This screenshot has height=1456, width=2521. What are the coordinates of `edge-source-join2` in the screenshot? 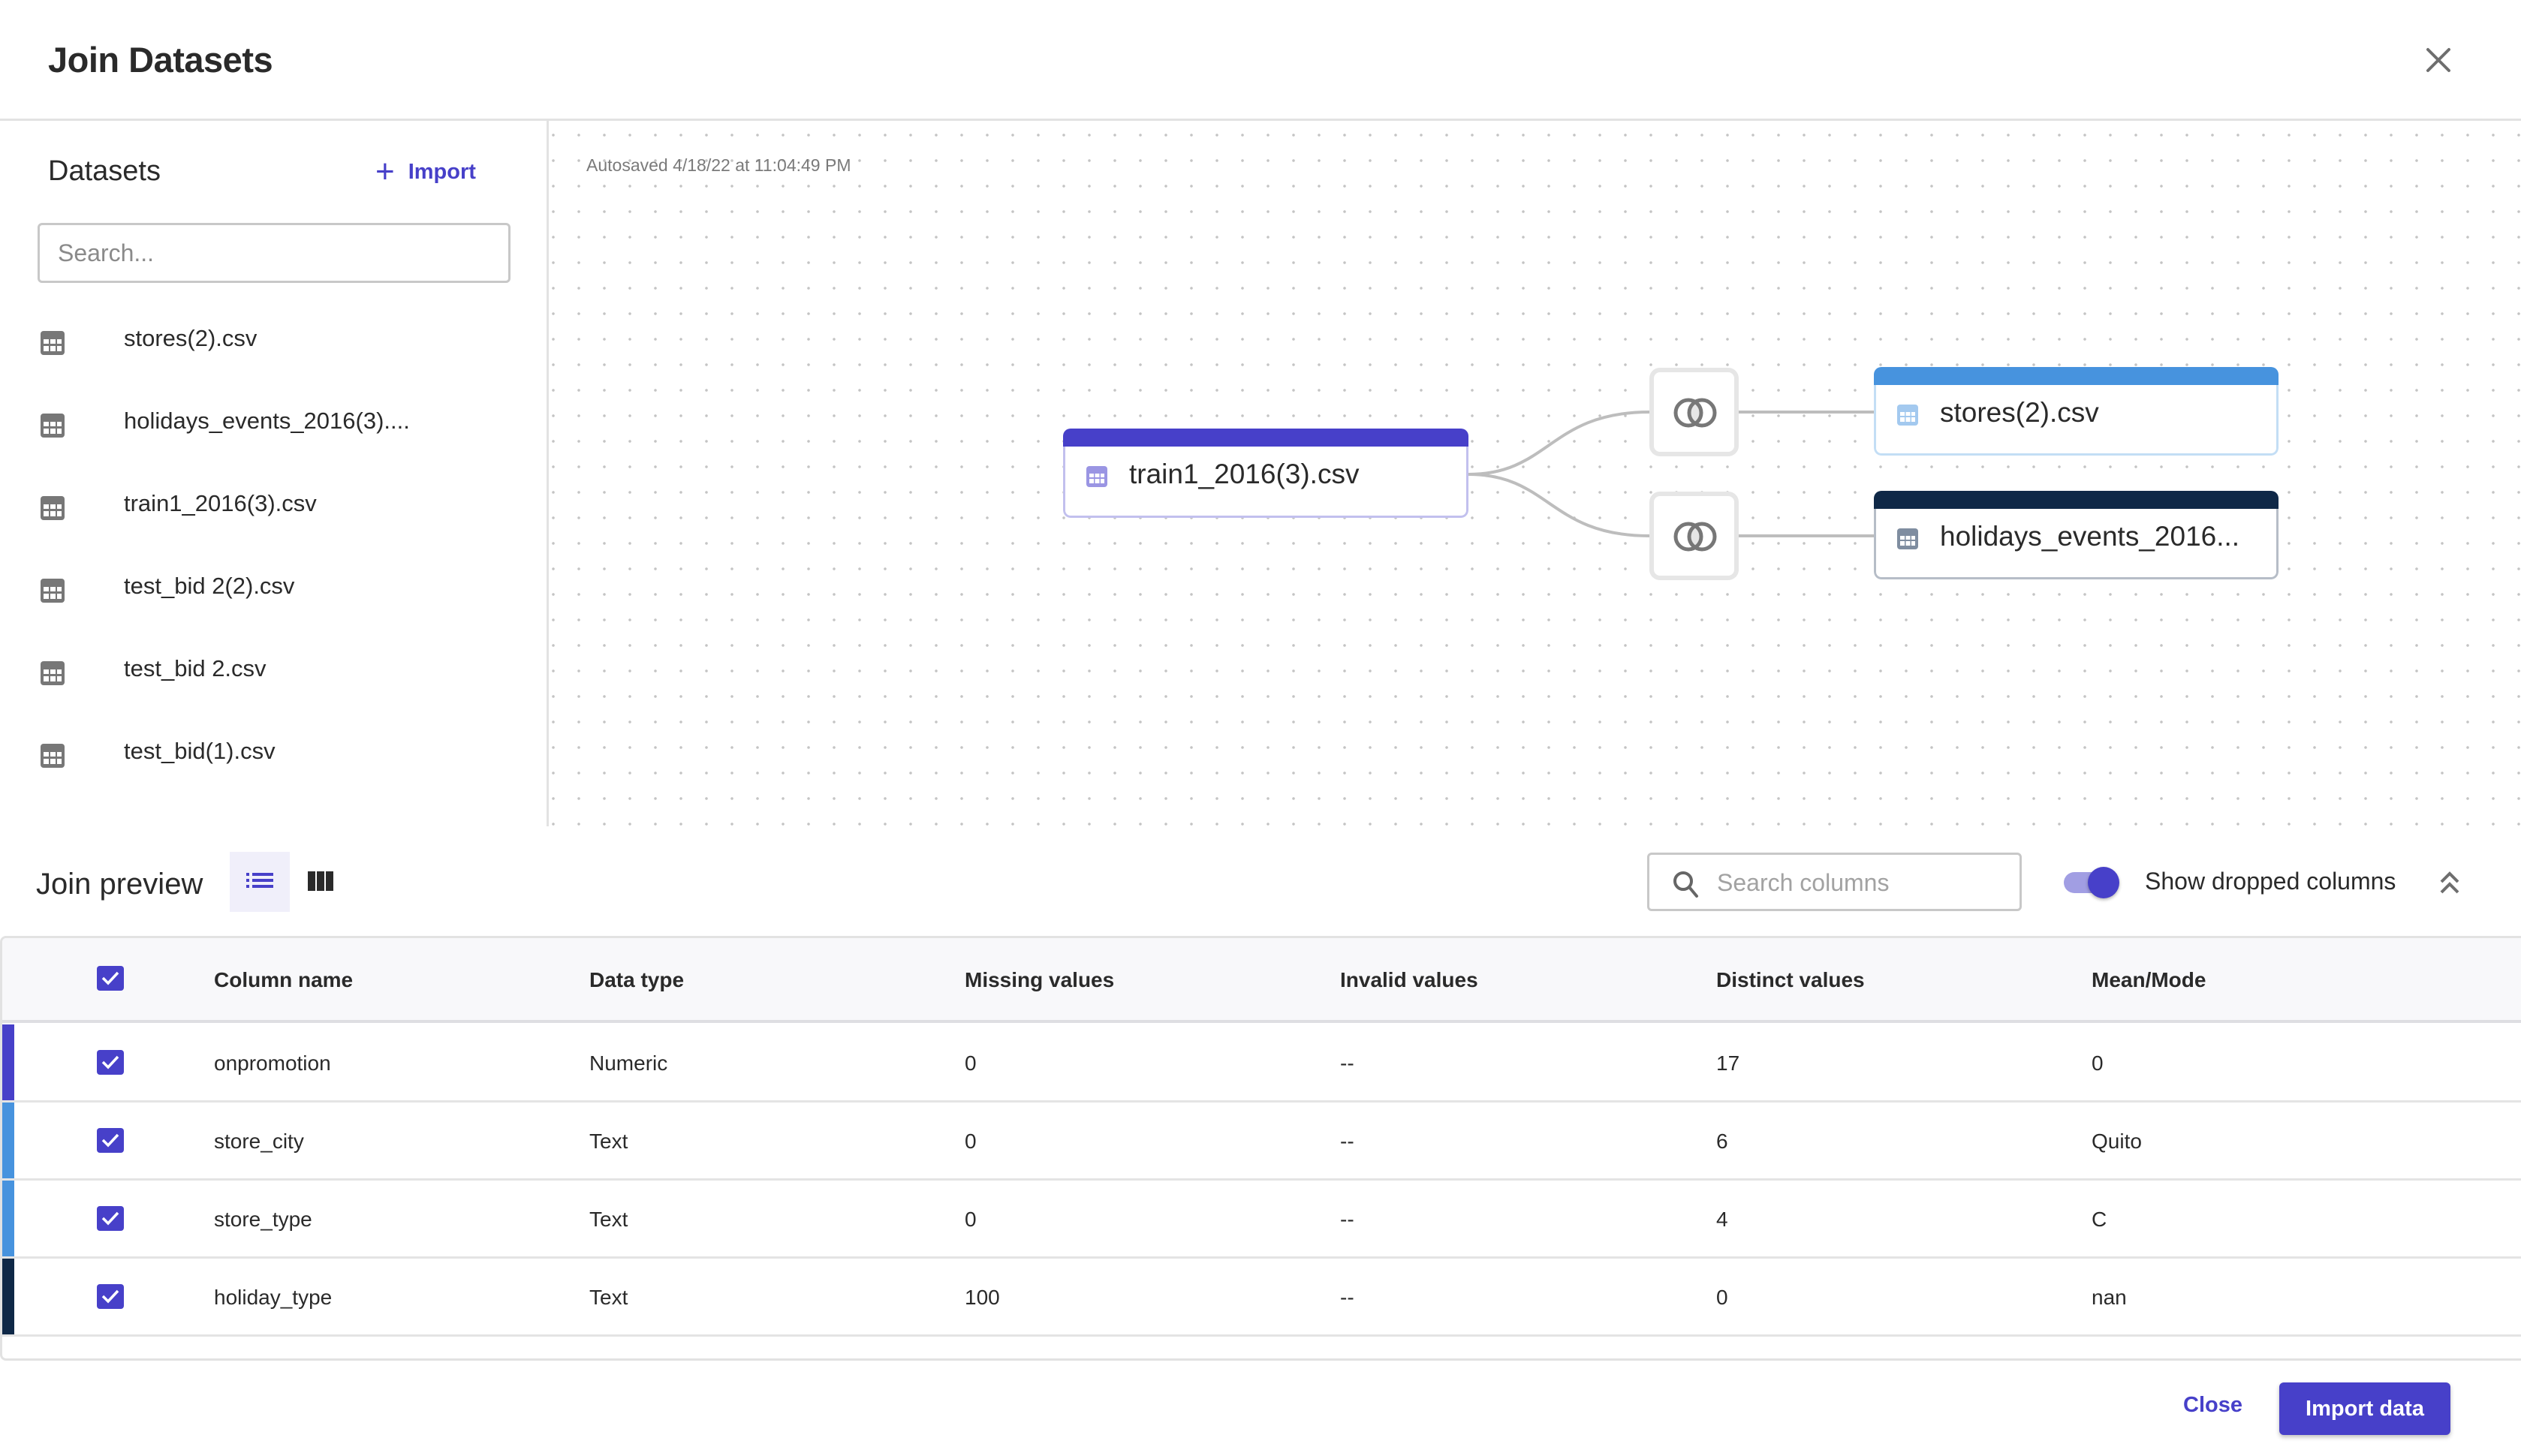 It's located at (1559, 505).